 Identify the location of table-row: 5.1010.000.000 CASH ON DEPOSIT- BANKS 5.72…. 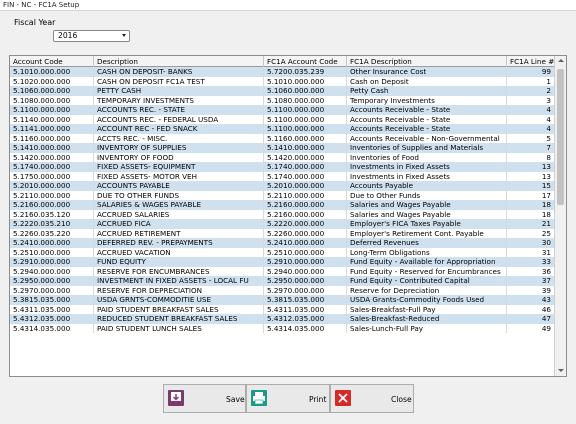
(282, 72).